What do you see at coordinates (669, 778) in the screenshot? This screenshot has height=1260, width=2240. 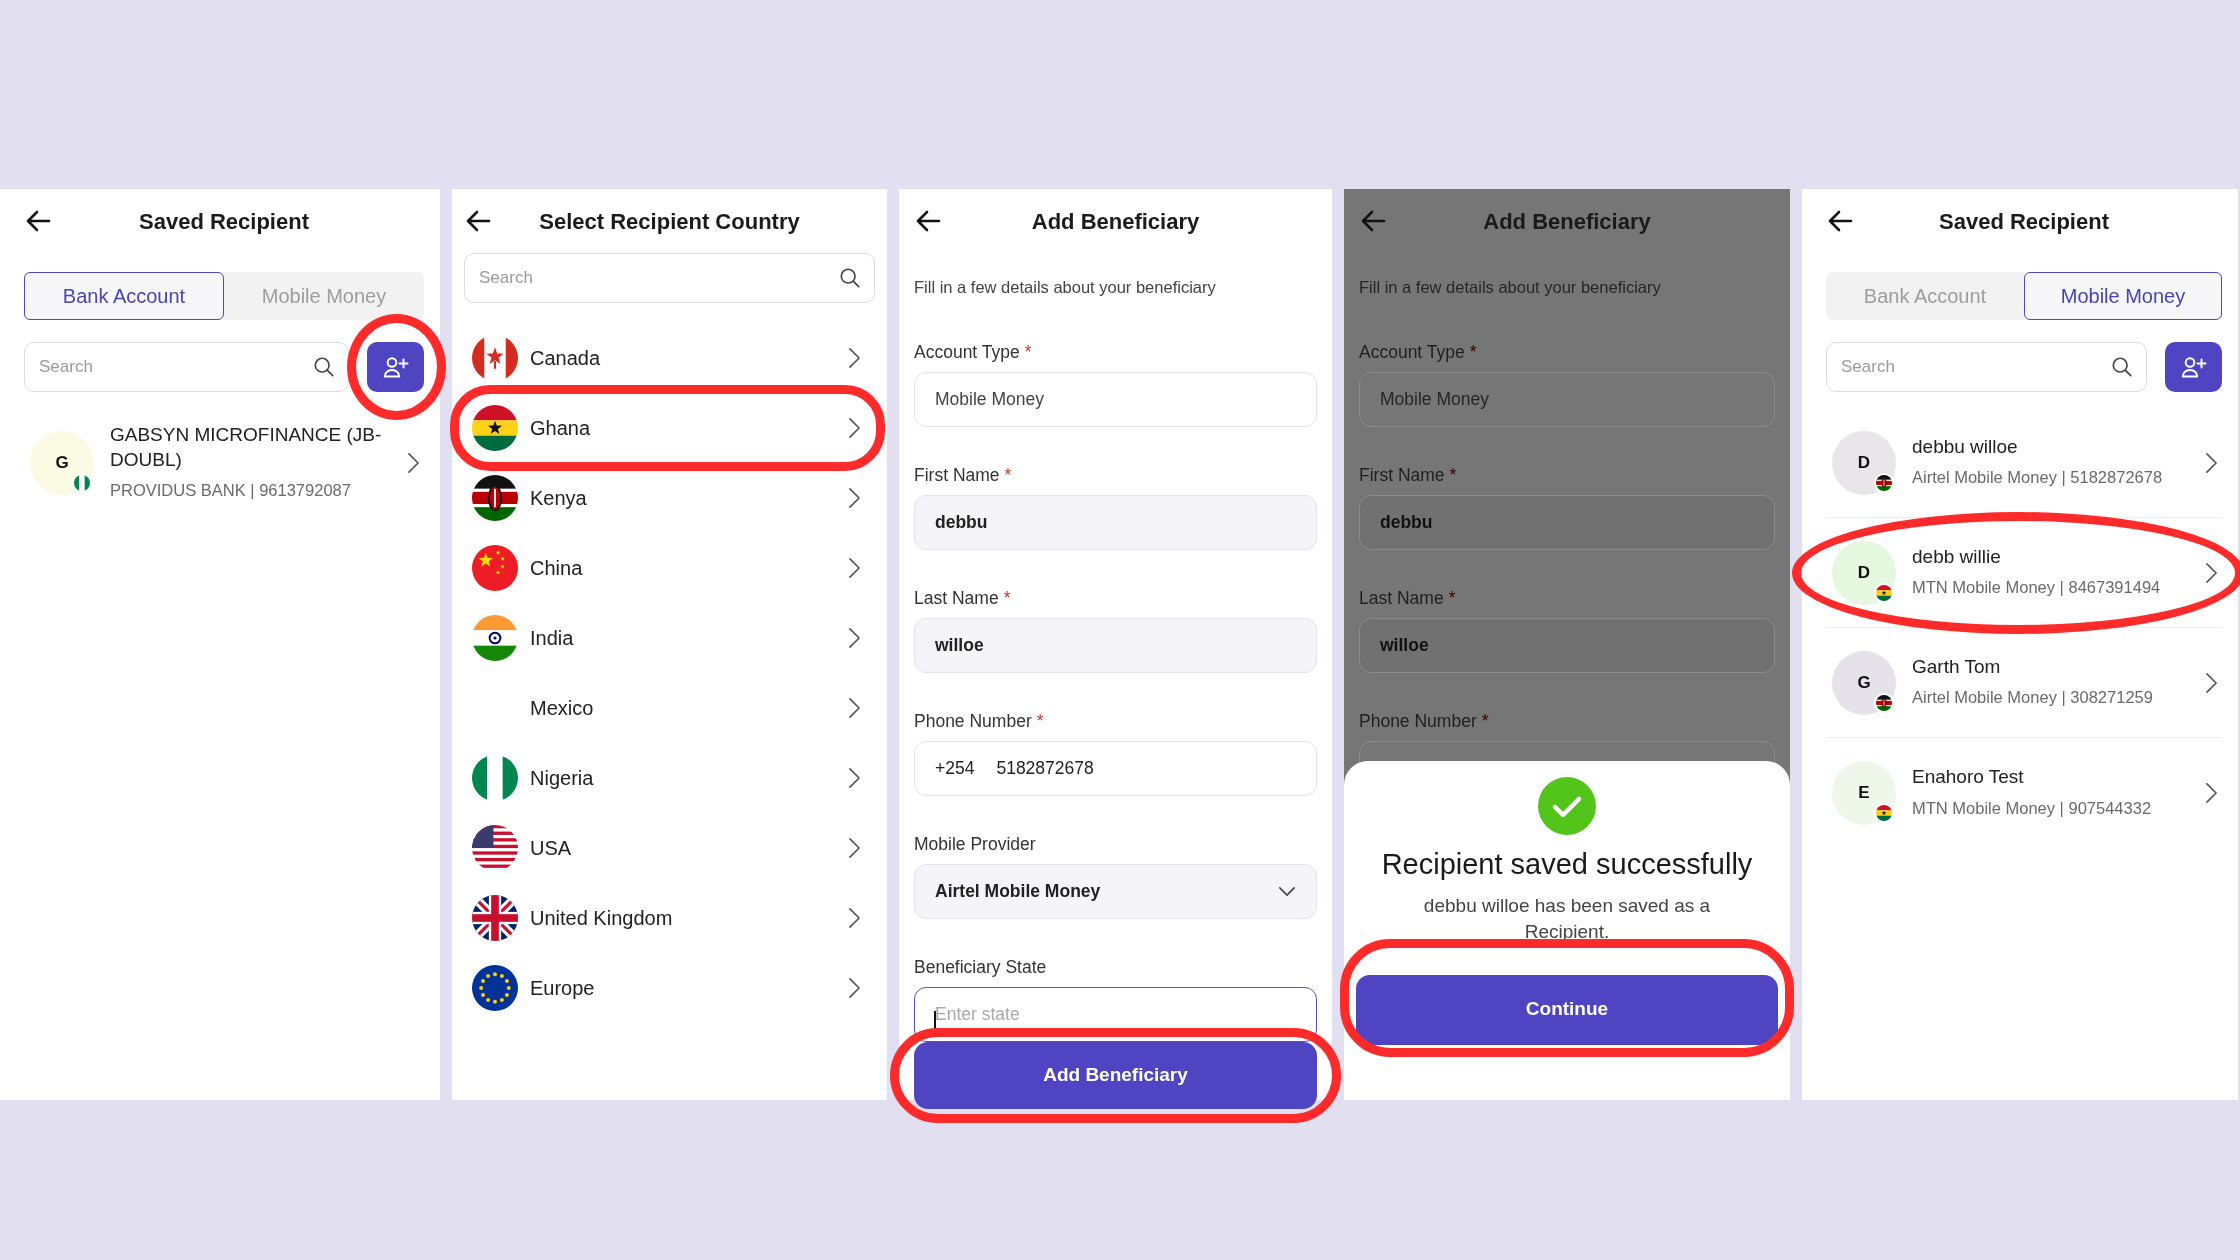 I see `country-item: Nigeria` at bounding box center [669, 778].